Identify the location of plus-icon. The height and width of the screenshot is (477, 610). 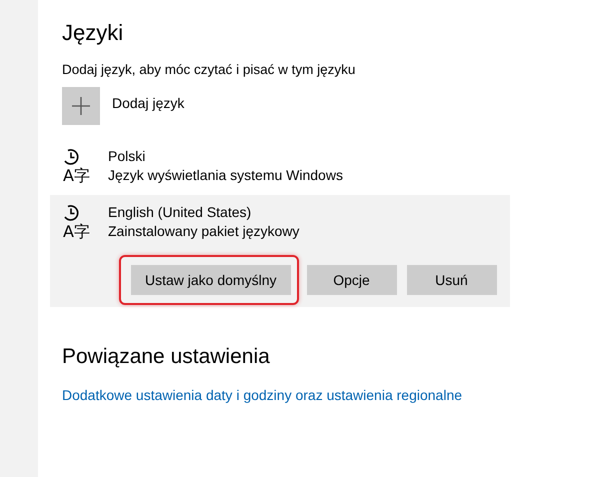
(81, 106).